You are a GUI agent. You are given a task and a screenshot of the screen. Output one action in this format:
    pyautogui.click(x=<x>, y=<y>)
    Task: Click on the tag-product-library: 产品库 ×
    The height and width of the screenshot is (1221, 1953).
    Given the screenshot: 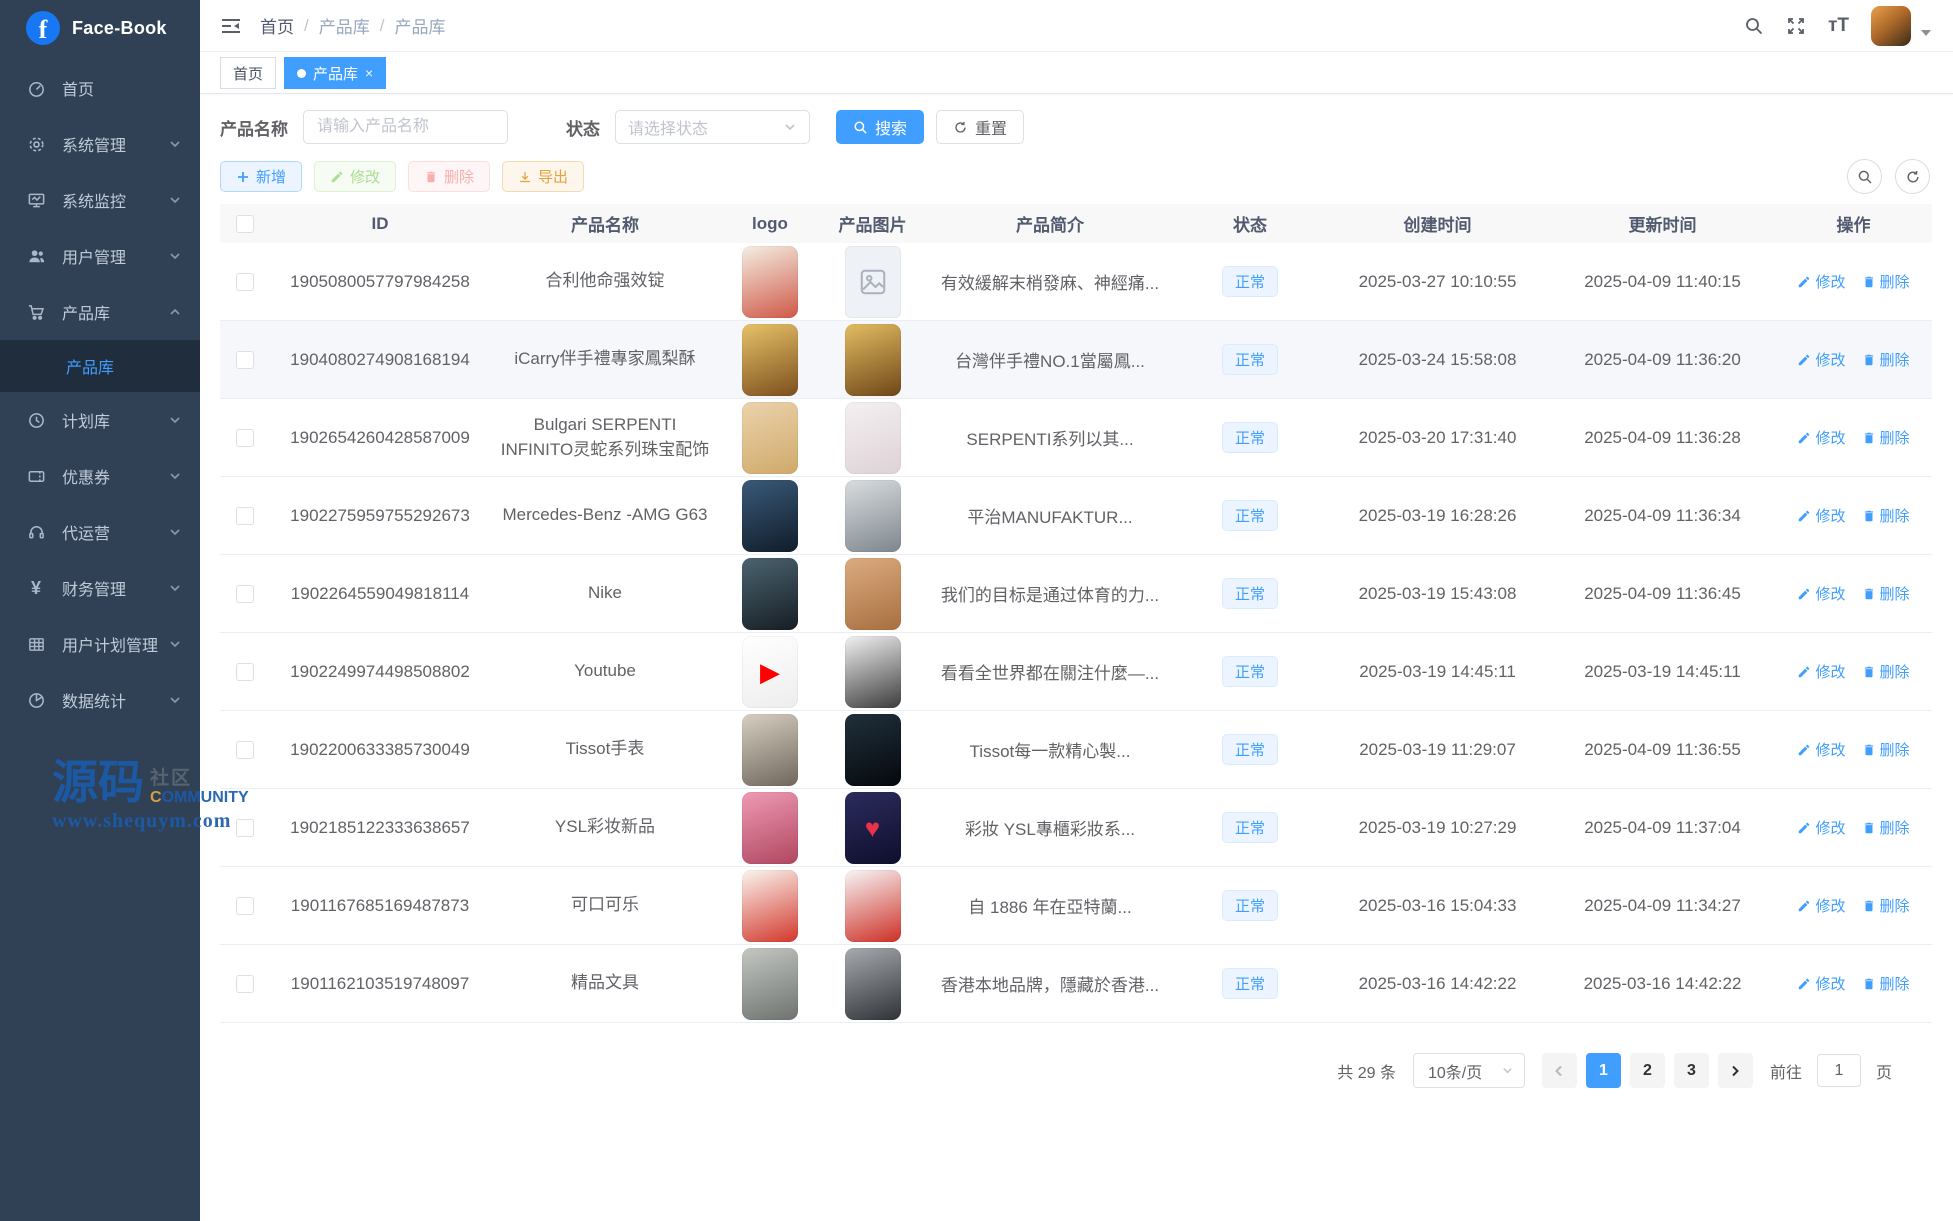 What is the action you would take?
    pyautogui.click(x=335, y=73)
    